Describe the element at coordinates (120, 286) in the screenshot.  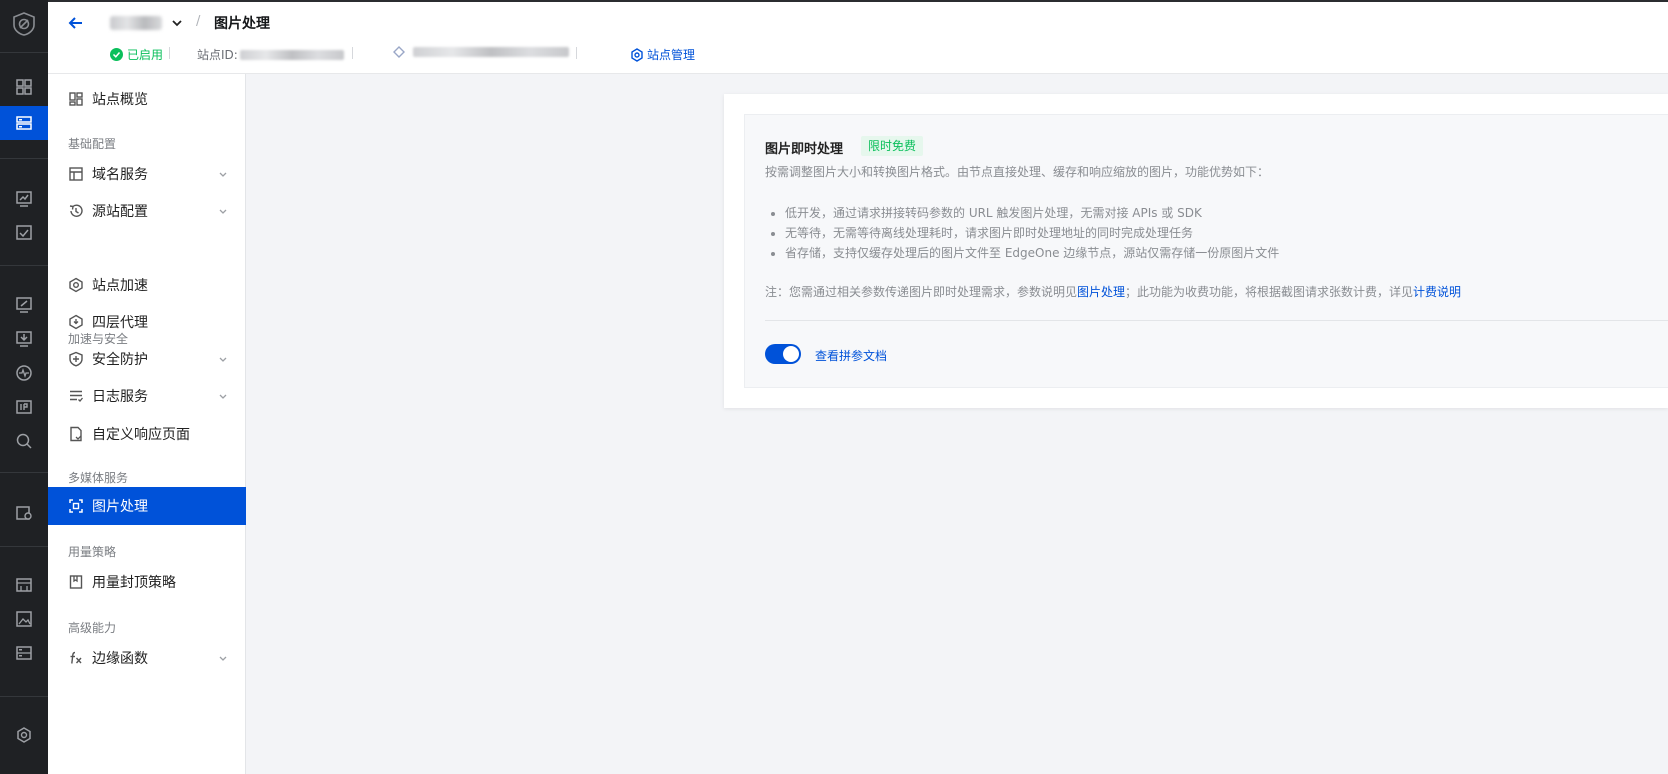
I see `sidebar-item-label: 站点加速` at that location.